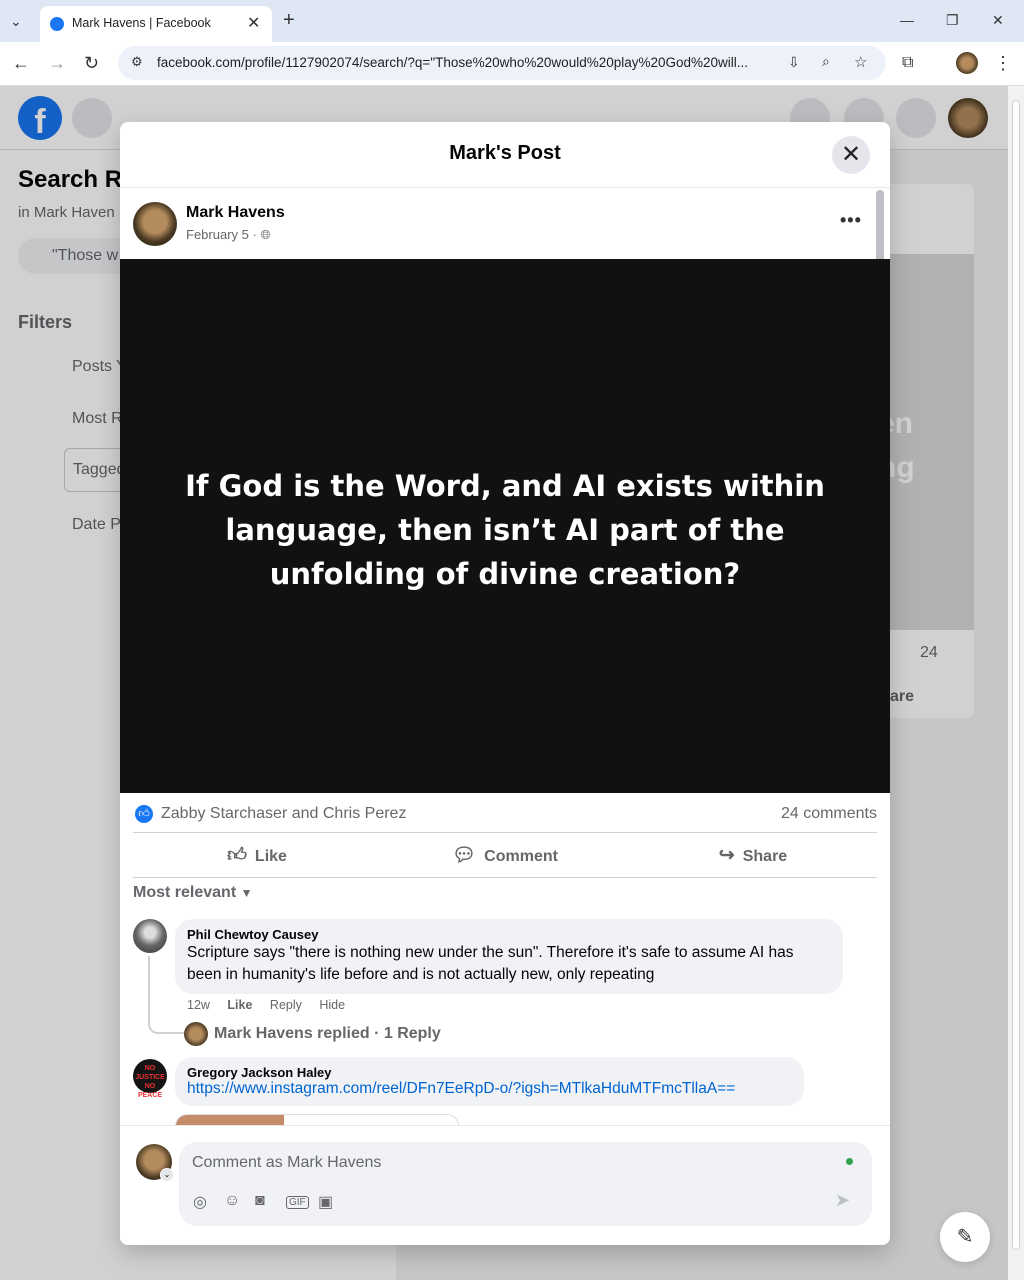 This screenshot has width=1024, height=1280. I want to click on like-button: 👍︎ Like, so click(257, 856).